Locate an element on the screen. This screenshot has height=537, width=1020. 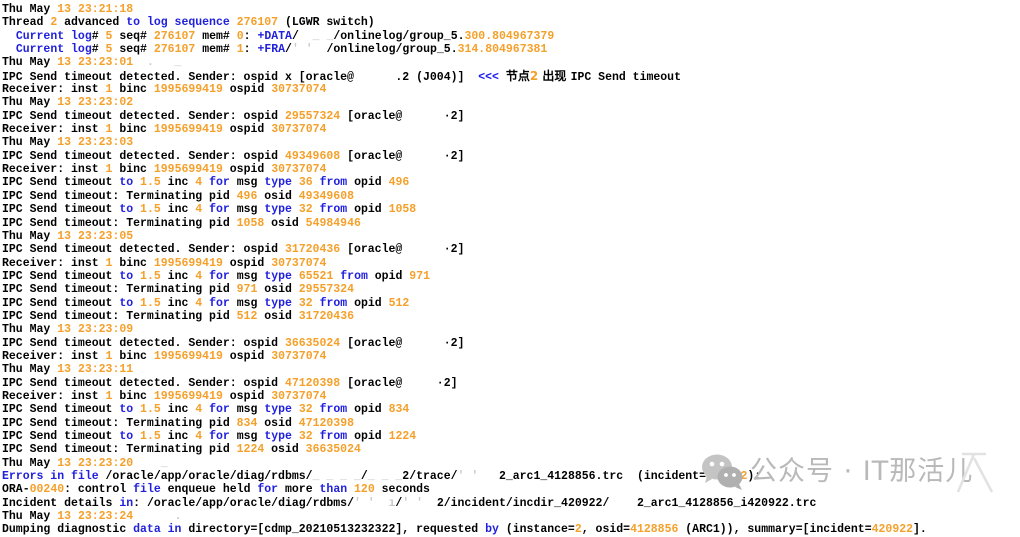
log-token-num: 13 is located at coordinates (64, 63).